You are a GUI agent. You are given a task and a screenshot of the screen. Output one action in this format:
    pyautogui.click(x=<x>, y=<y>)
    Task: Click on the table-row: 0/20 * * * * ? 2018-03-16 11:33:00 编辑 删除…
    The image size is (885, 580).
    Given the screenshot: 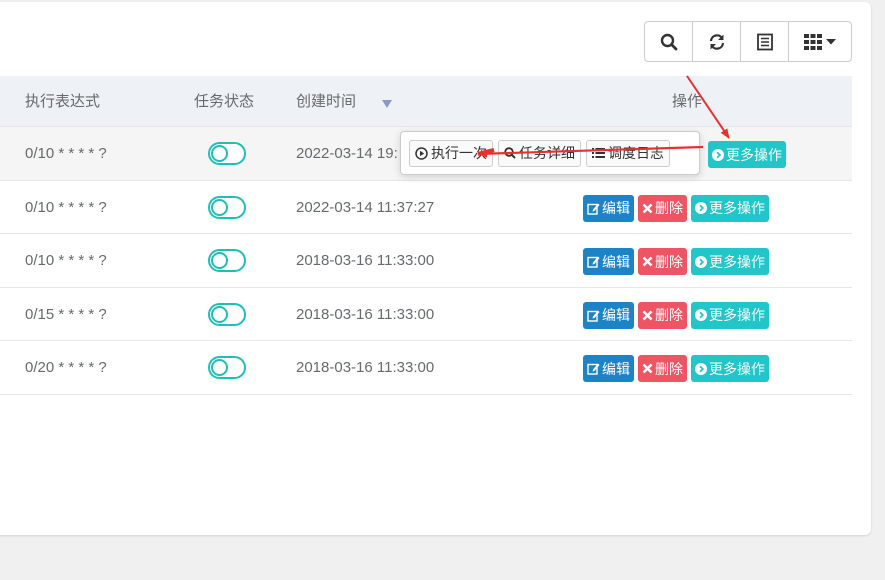 What is the action you would take?
    pyautogui.click(x=426, y=368)
    